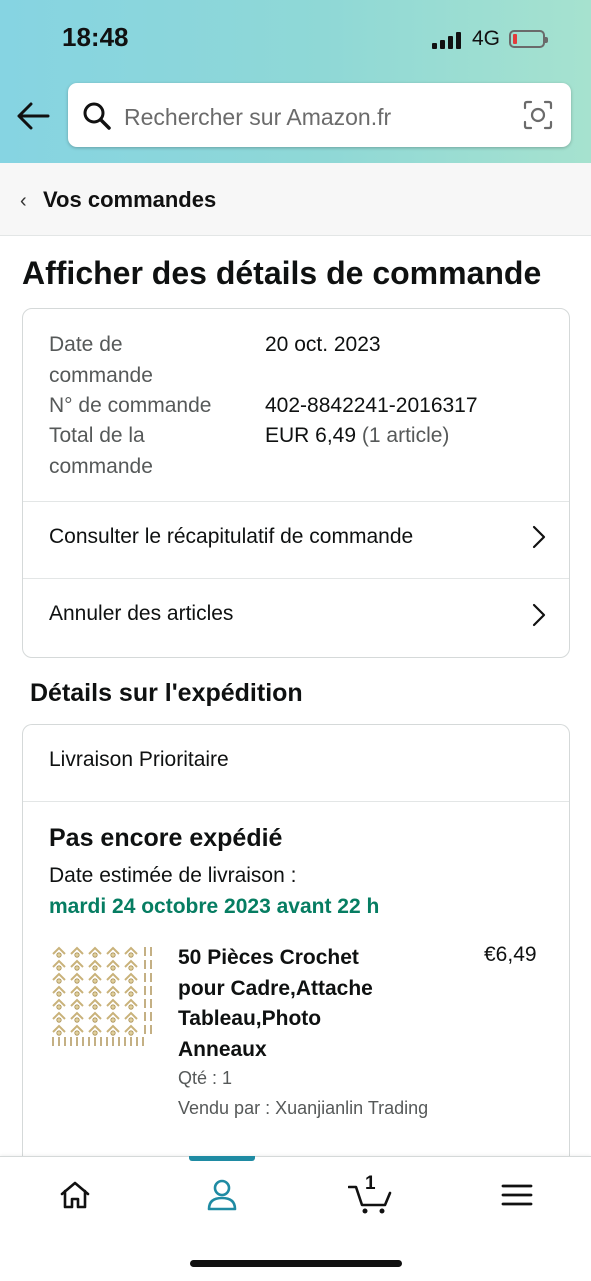  Describe the element at coordinates (486, 38) in the screenshot. I see `network-type: 4G` at that location.